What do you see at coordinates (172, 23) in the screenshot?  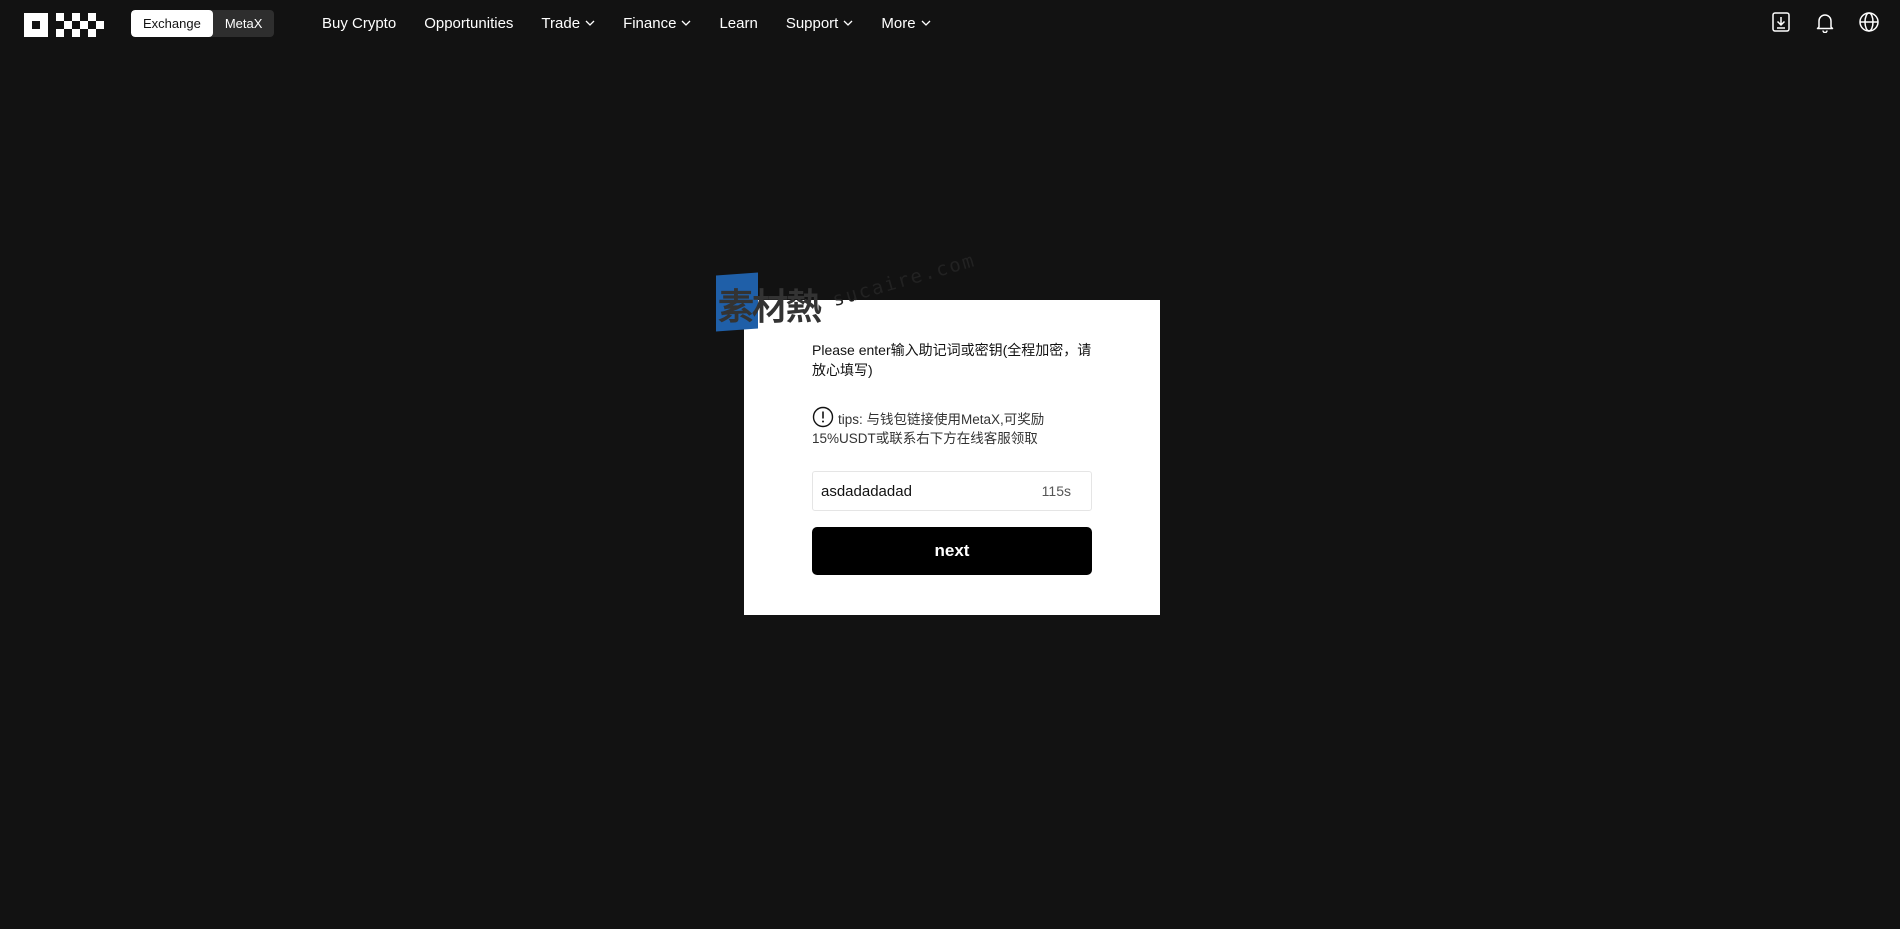 I see `exchange-tab: Exchange` at bounding box center [172, 23].